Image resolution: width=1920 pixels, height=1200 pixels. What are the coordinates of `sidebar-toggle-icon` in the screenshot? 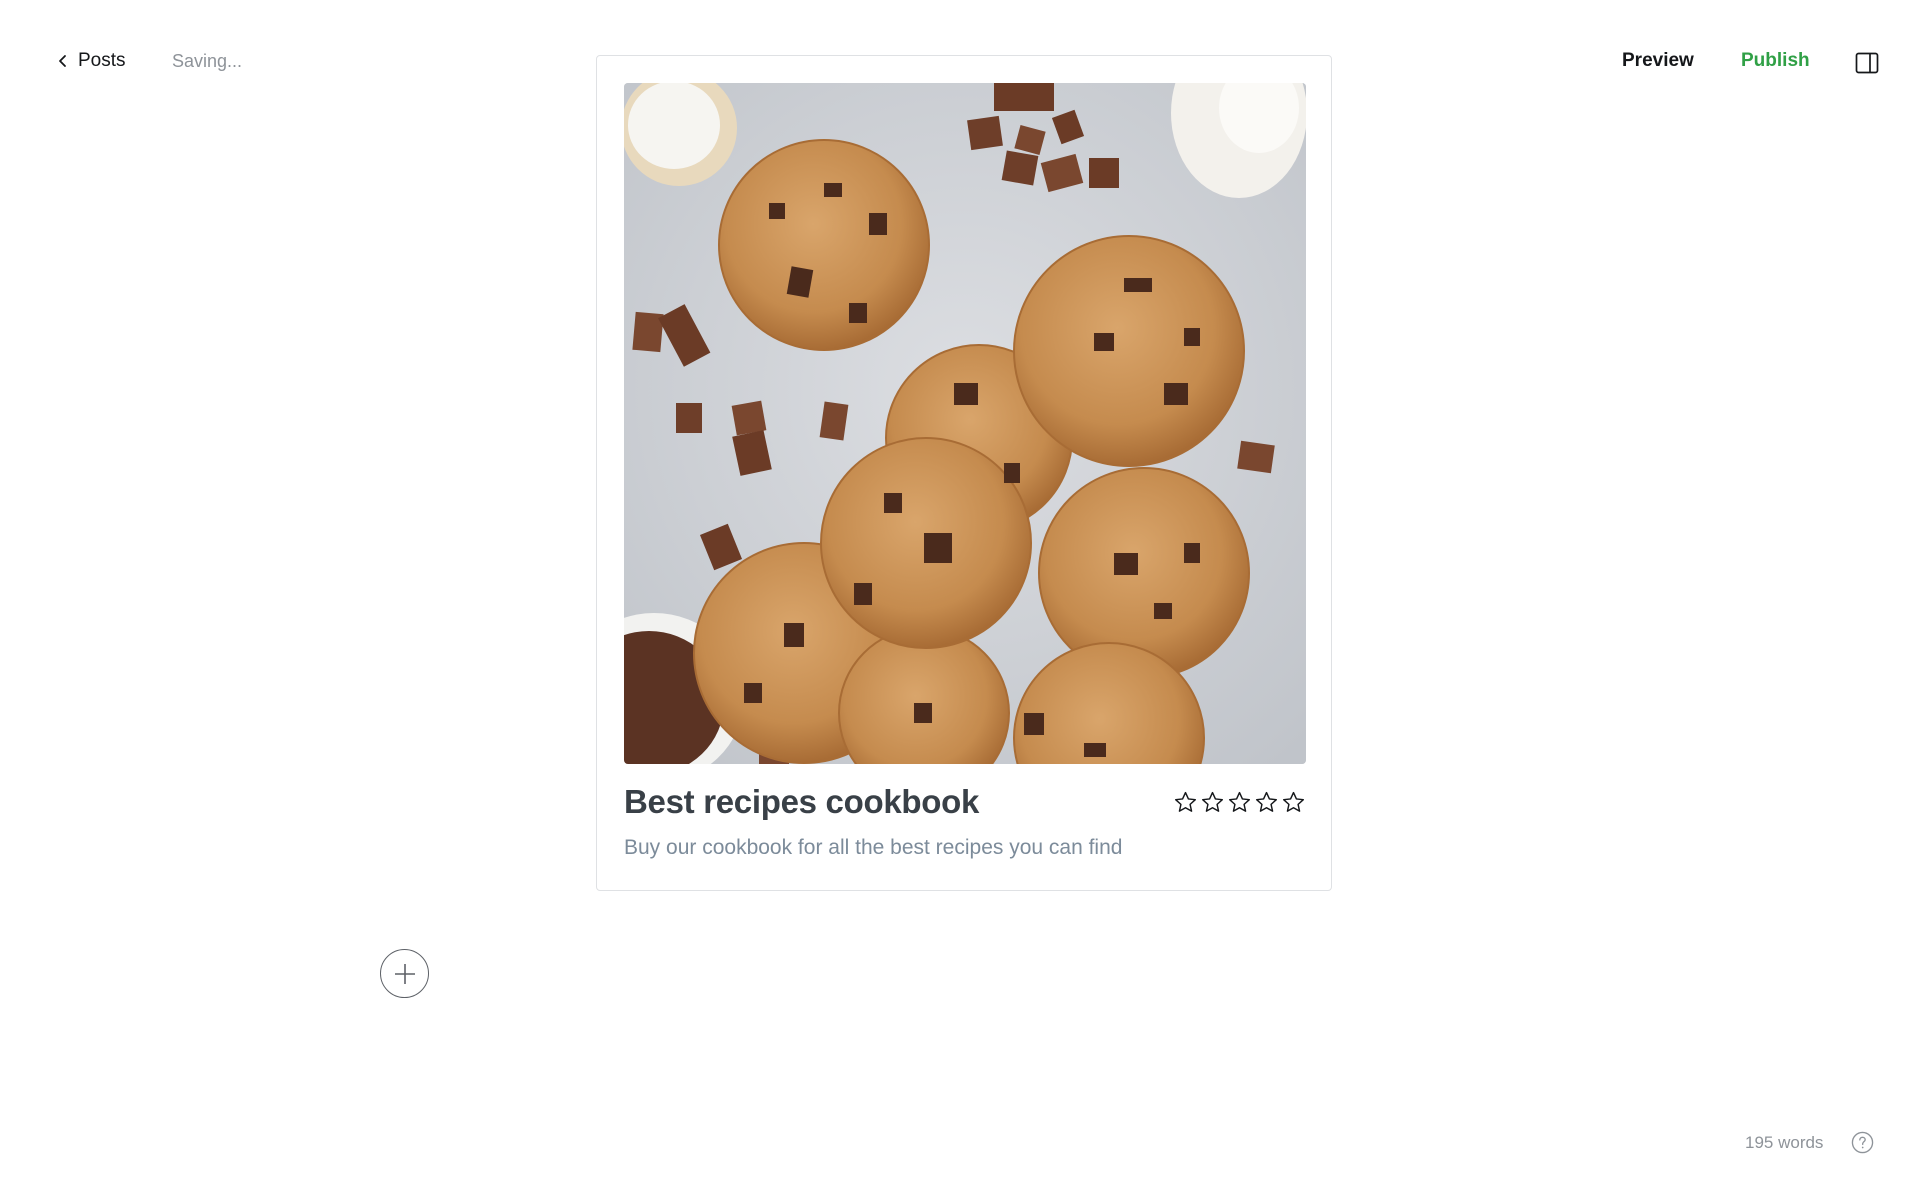 It's located at (1867, 63).